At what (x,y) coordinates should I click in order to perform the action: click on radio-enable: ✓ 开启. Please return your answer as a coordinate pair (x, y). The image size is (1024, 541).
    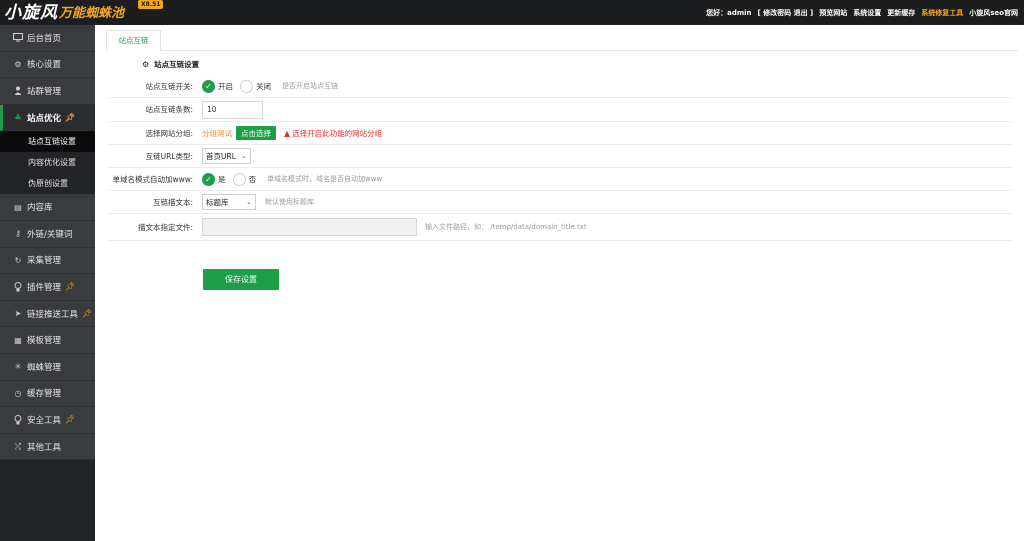
    Looking at the image, I should click on (217, 86).